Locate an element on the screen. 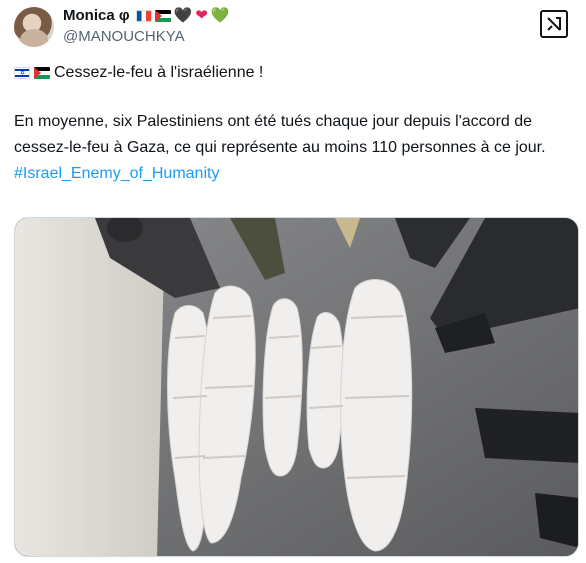 The height and width of the screenshot is (563, 586). grok-icon is located at coordinates (554, 24).